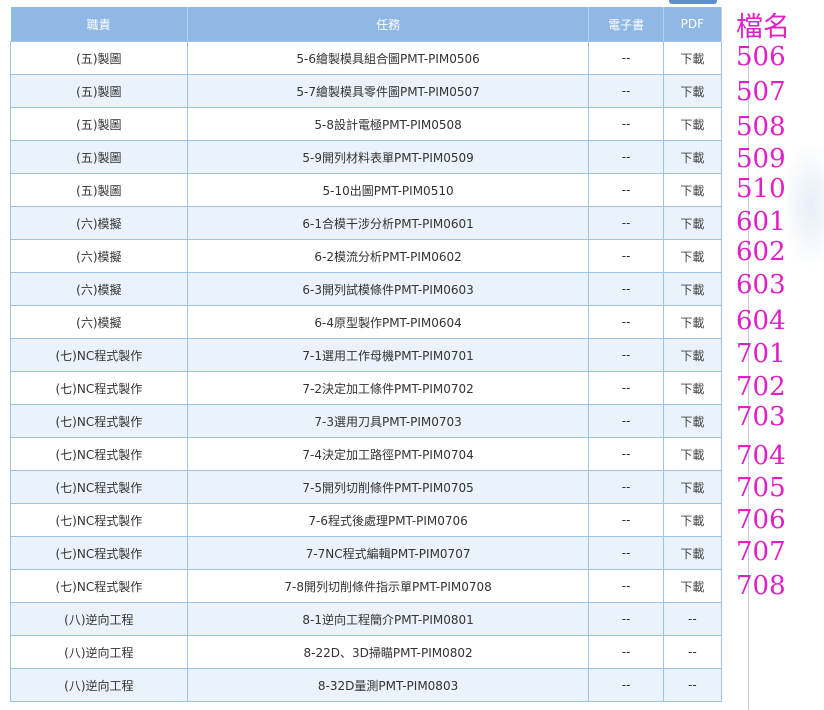  I want to click on task-cell: 6-3開列試模條件PMT-PIM0603, so click(388, 289).